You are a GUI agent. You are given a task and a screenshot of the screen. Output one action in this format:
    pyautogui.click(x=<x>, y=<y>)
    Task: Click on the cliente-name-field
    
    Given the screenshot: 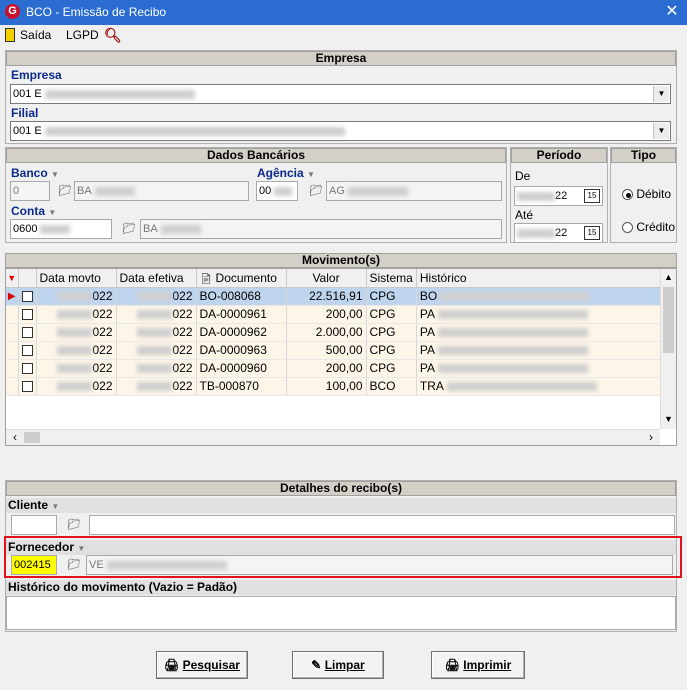 What is the action you would take?
    pyautogui.click(x=382, y=525)
    